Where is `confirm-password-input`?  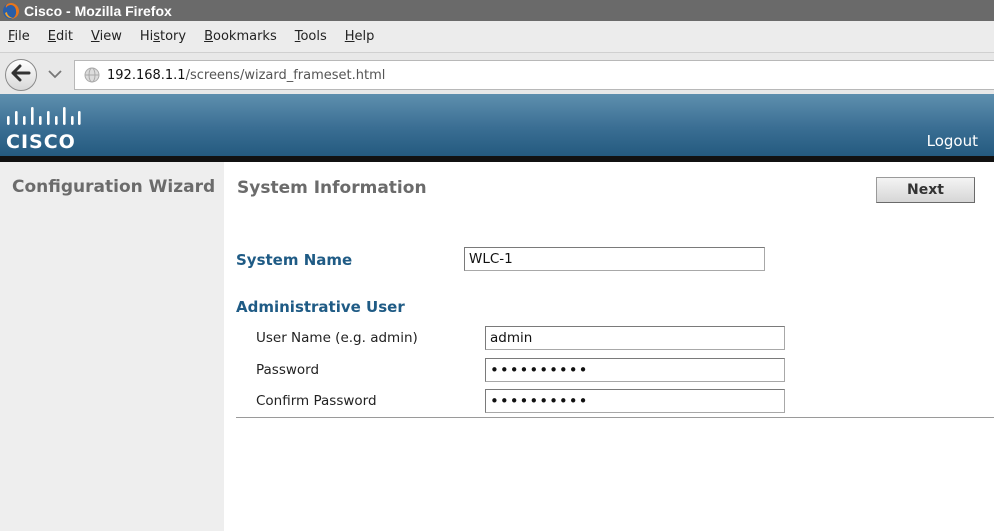 confirm-password-input is located at coordinates (635, 401).